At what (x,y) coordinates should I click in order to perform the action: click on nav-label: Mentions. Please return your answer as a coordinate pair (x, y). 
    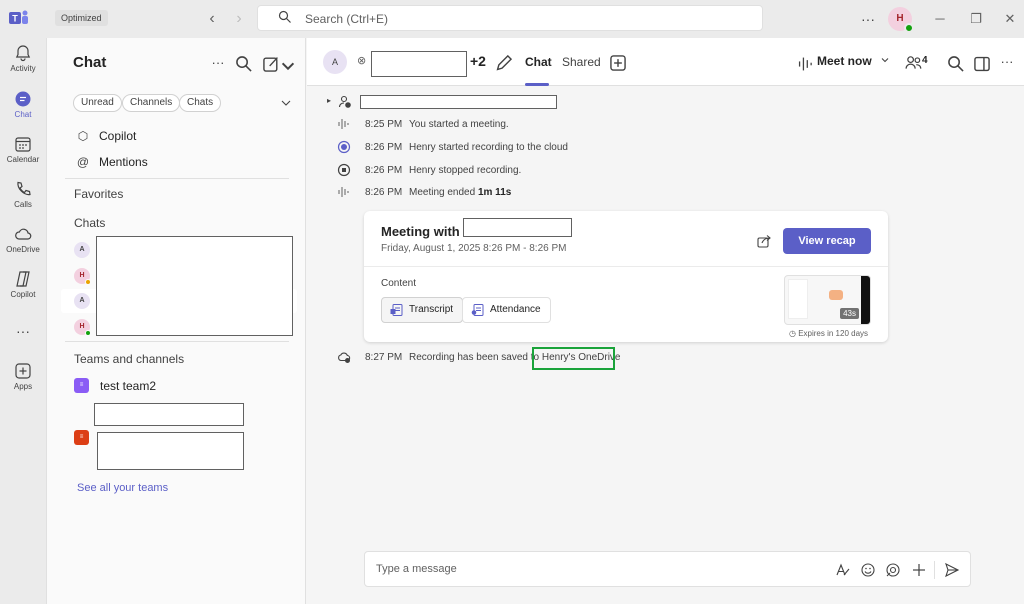
    Looking at the image, I should click on (123, 162).